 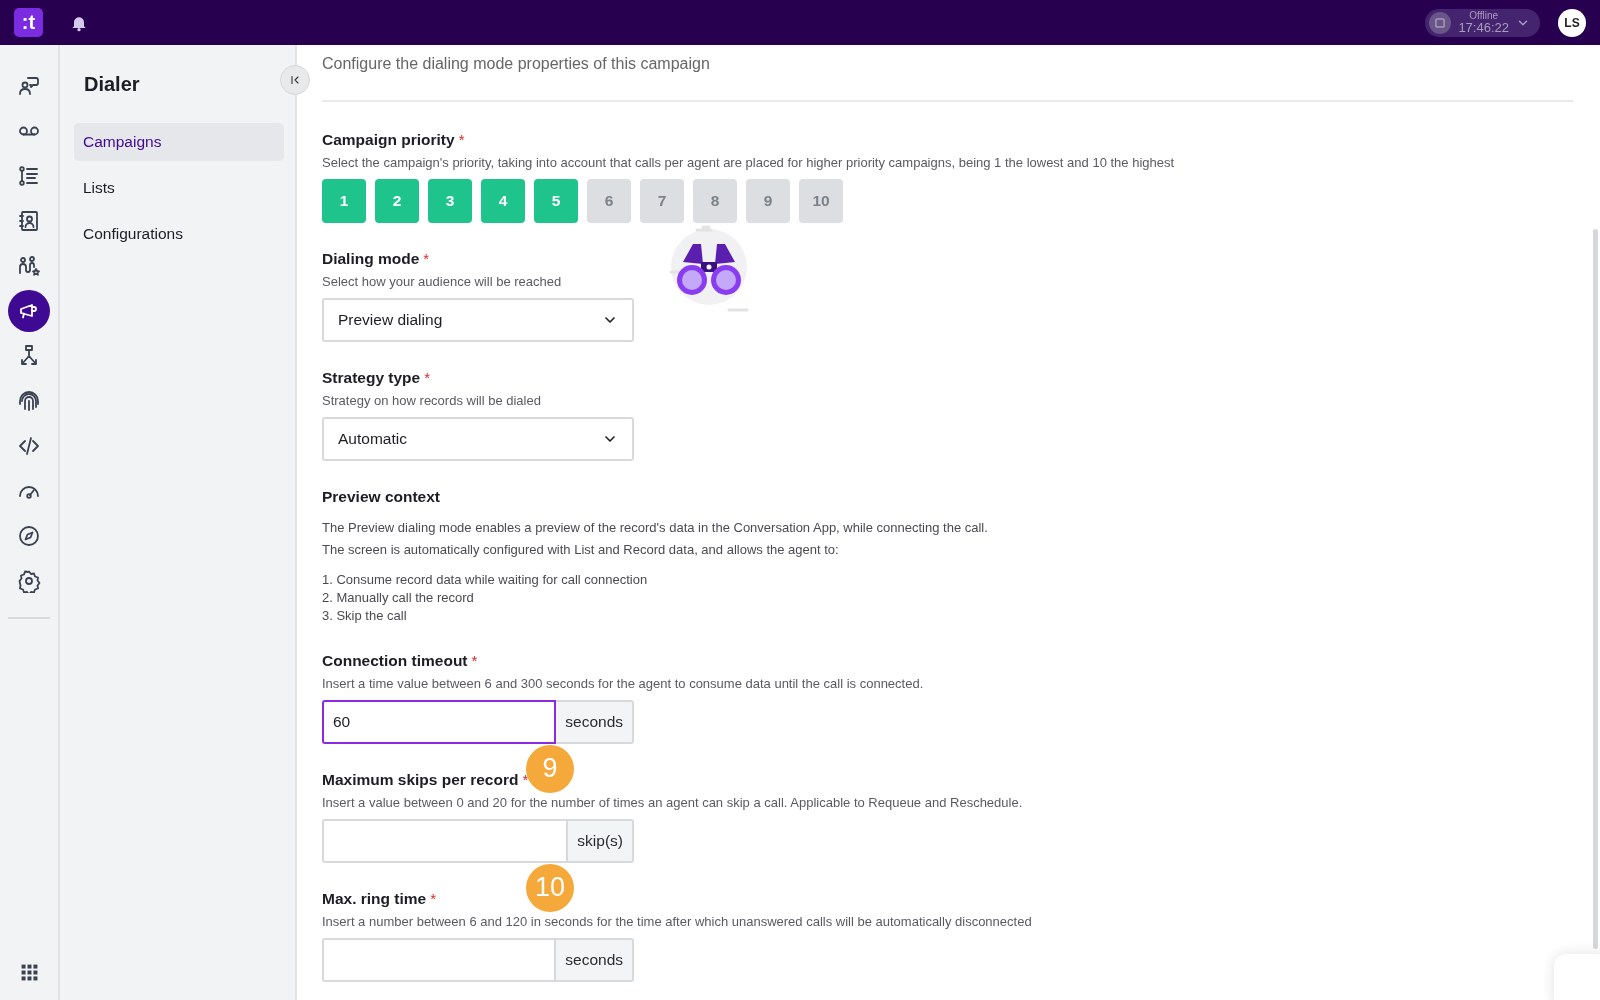 What do you see at coordinates (29, 311) in the screenshot?
I see `nav-button` at bounding box center [29, 311].